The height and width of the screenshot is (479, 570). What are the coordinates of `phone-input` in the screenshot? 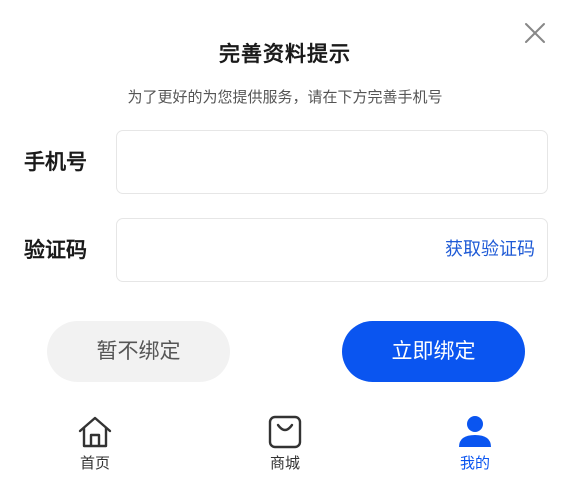 It's located at (278, 163).